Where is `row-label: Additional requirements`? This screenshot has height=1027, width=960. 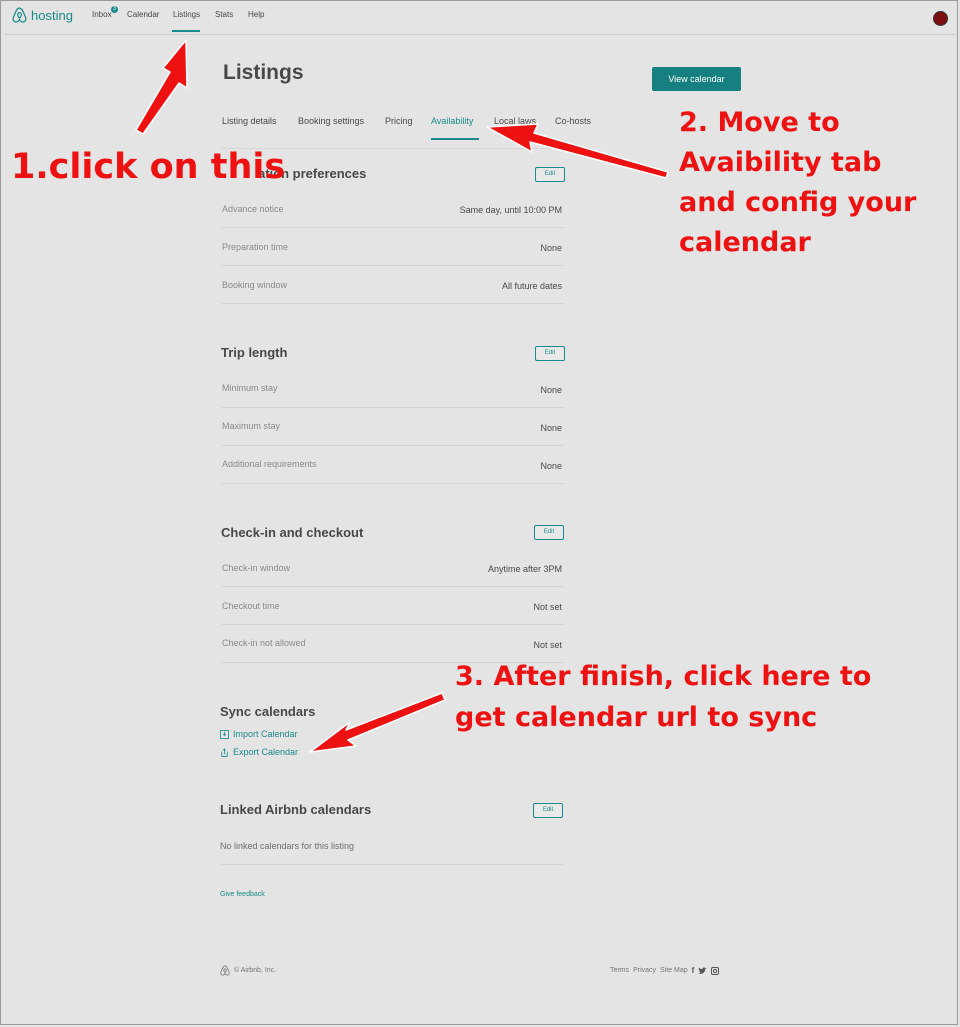
row-label: Additional requirements is located at coordinates (269, 464).